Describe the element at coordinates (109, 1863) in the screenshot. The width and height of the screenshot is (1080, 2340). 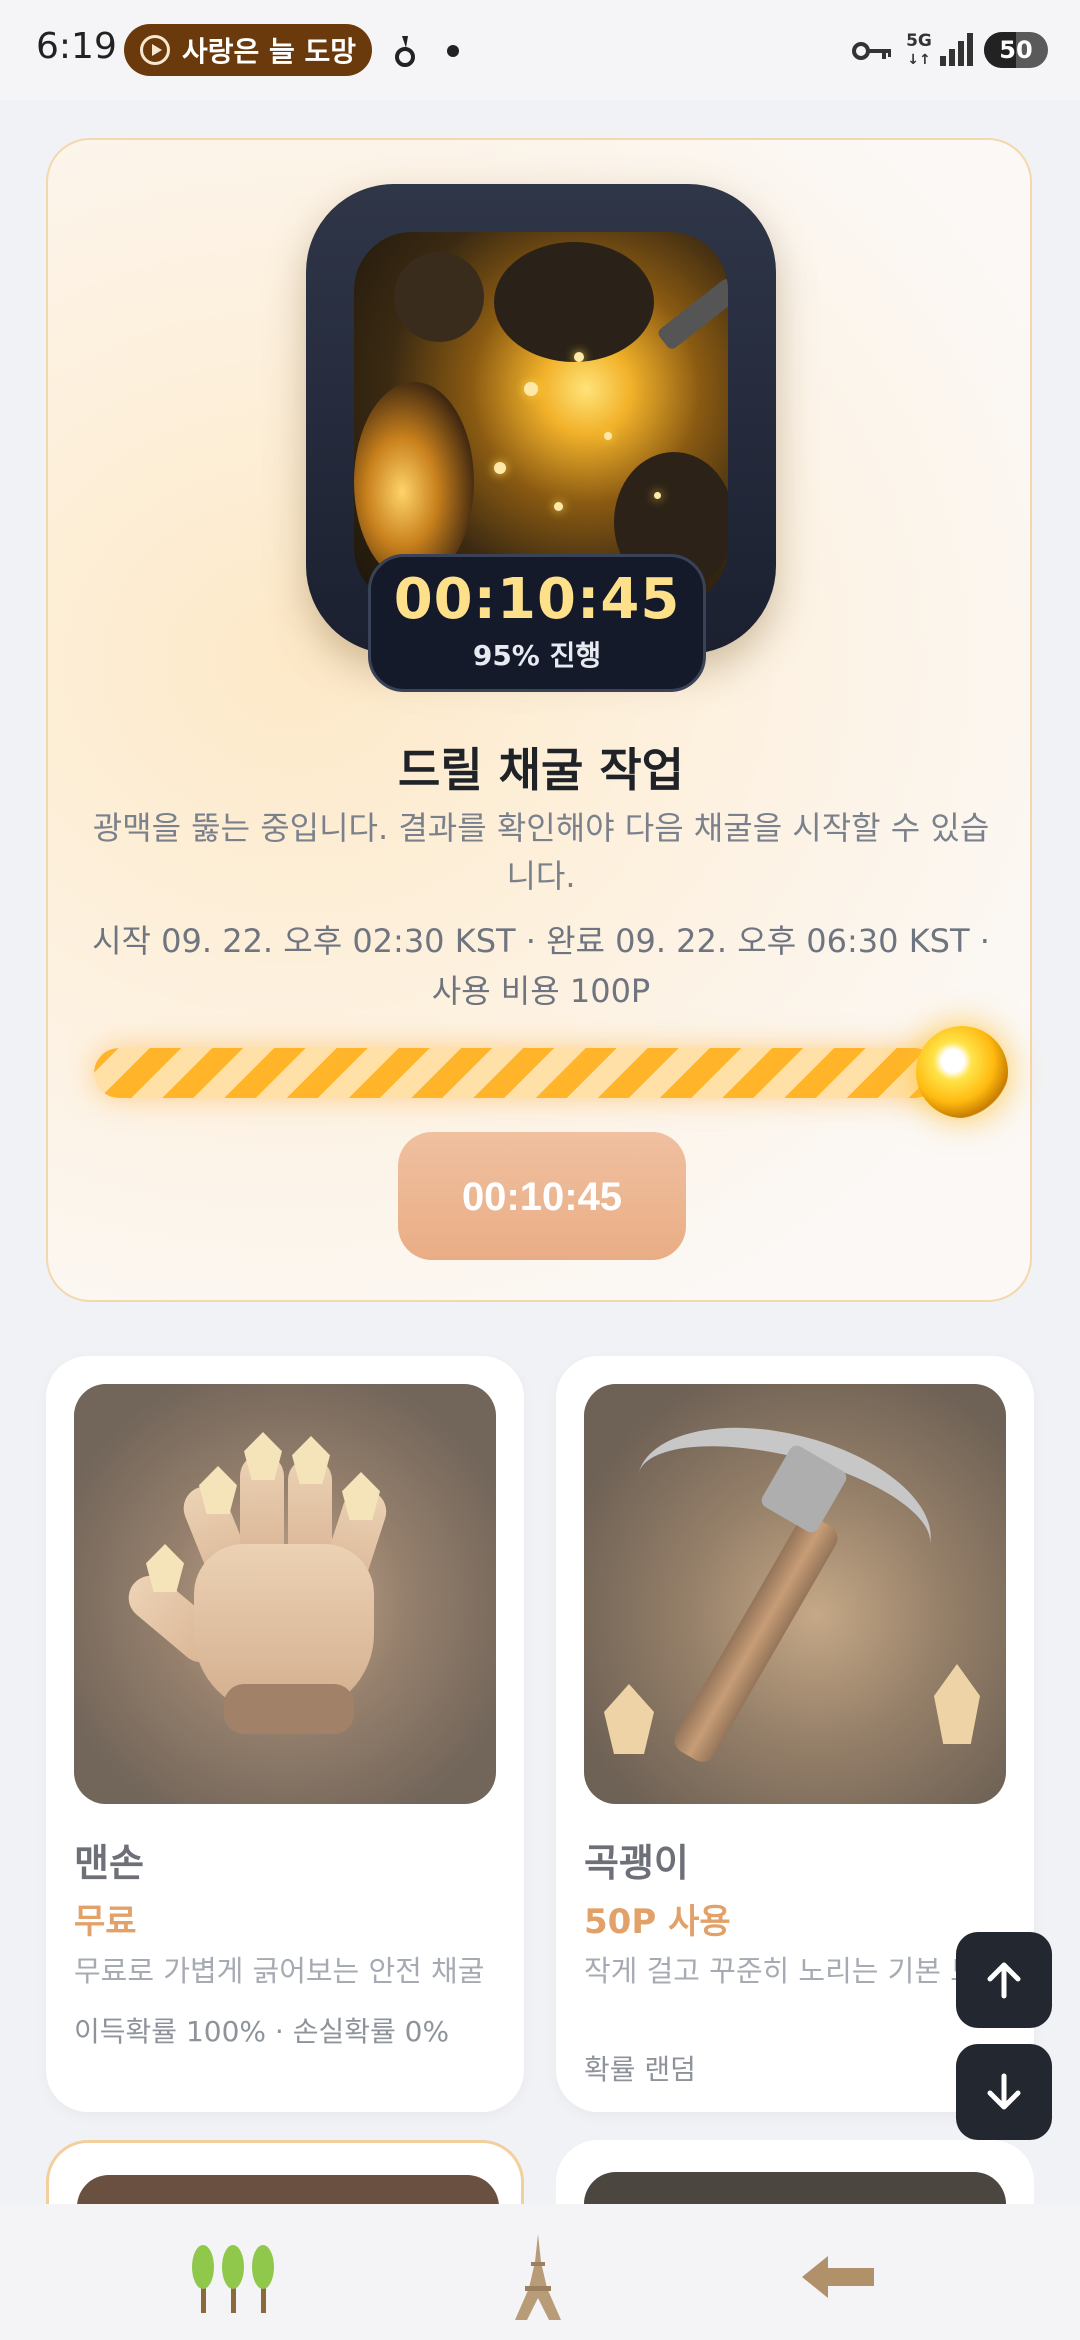
I see `tool-name: 맨손` at that location.